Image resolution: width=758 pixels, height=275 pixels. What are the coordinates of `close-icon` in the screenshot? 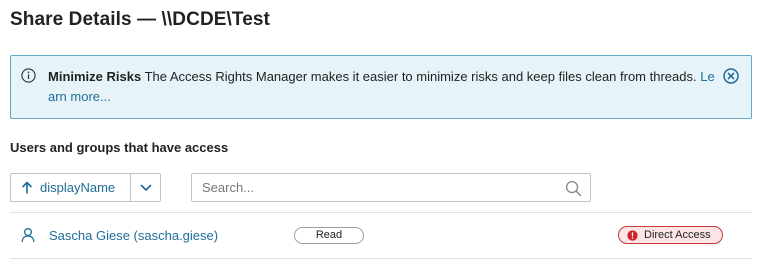 It's located at (731, 76).